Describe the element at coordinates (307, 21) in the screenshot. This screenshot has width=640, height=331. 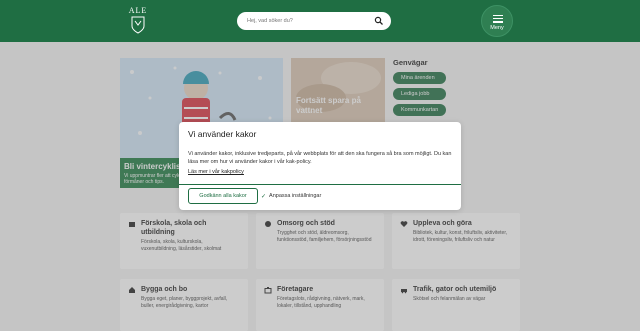
I see `search-input` at that location.